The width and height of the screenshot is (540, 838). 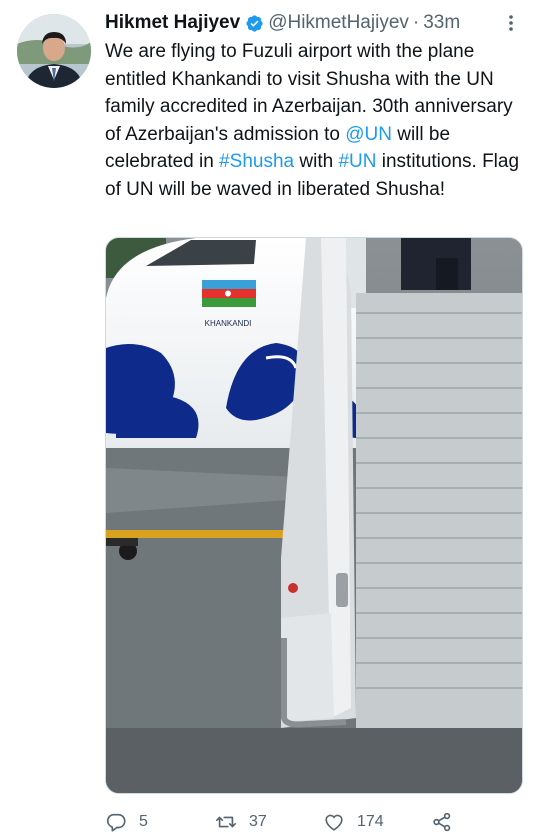 What do you see at coordinates (511, 23) in the screenshot?
I see `more-icon` at bounding box center [511, 23].